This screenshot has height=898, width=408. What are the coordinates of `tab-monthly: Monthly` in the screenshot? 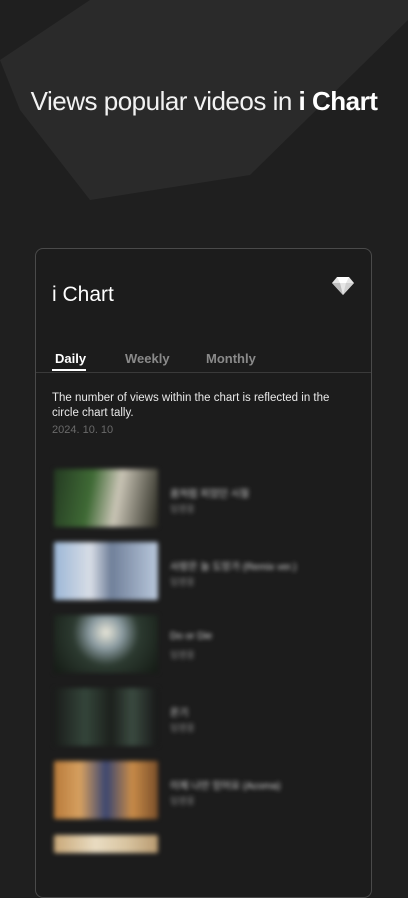 It's located at (231, 358).